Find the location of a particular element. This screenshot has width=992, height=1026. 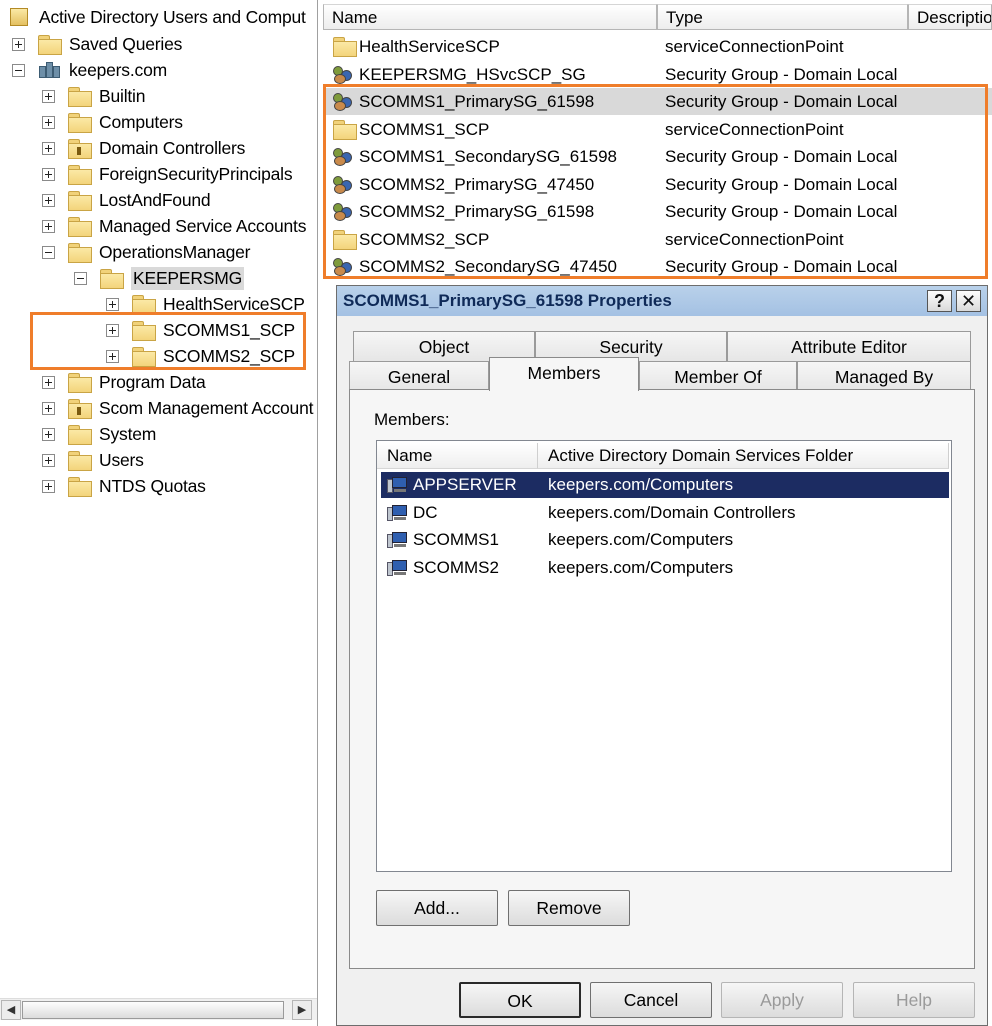

member-folder: keepers.com/Computers is located at coordinates (641, 539).